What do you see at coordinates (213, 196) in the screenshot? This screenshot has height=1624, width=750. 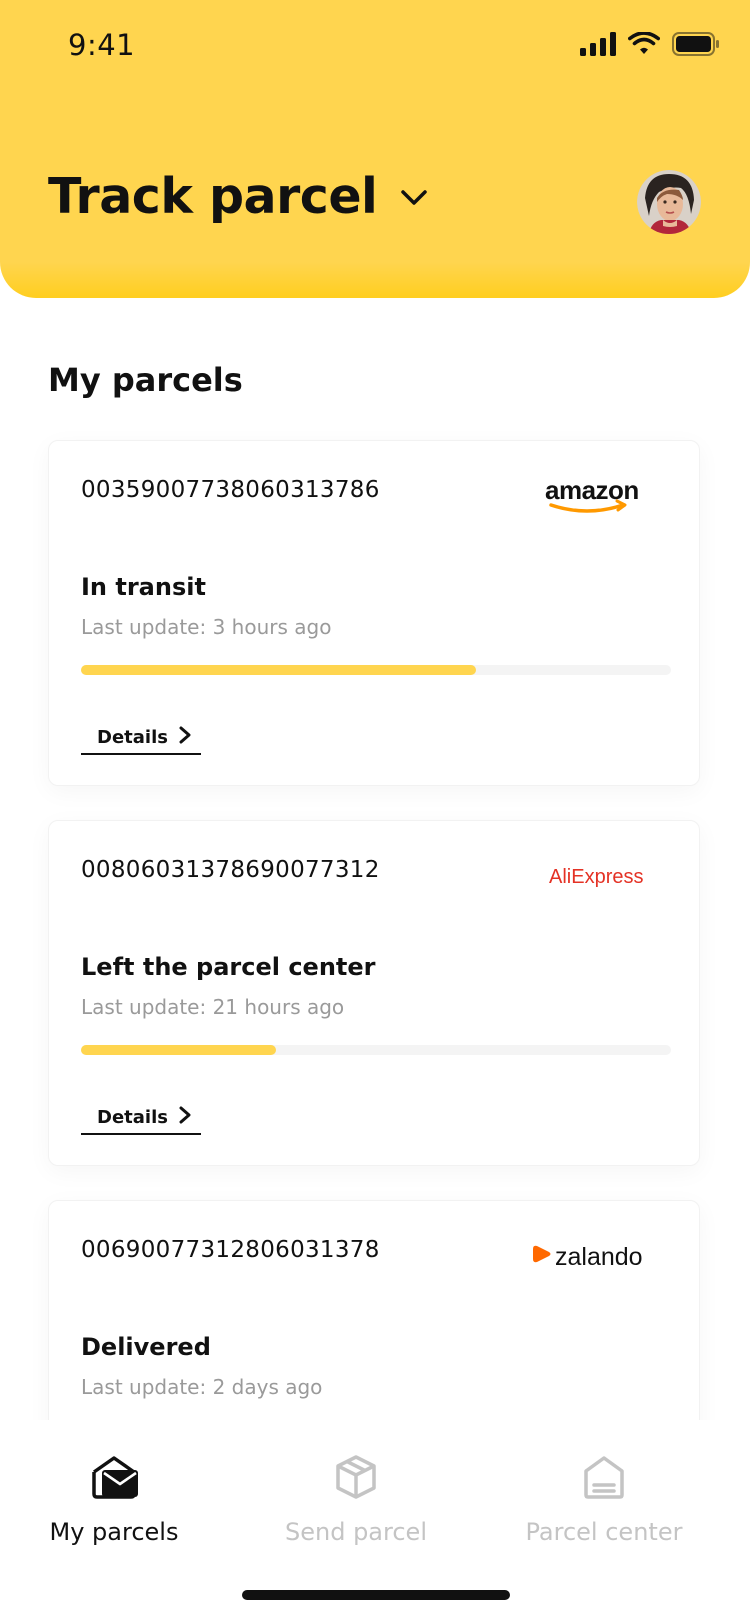 I see `page-title: Track parcel` at bounding box center [213, 196].